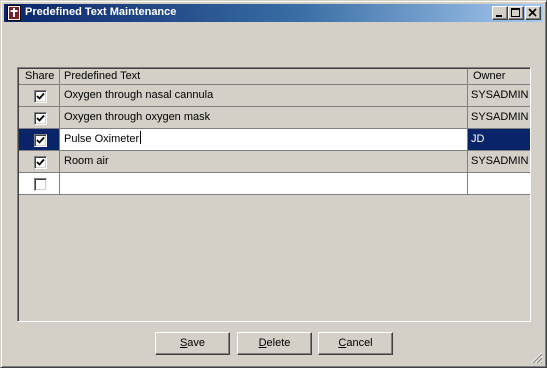  Describe the element at coordinates (39, 77) in the screenshot. I see `column-header-share: Share` at that location.